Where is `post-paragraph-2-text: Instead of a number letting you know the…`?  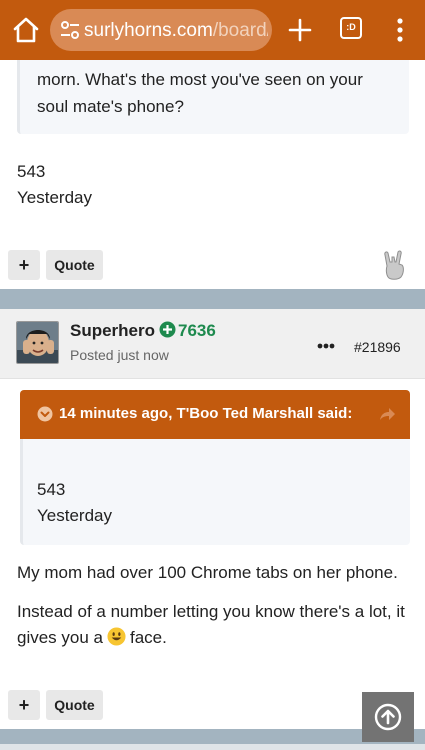
post-paragraph-2-text: Instead of a number letting you know the… is located at coordinates (211, 624).